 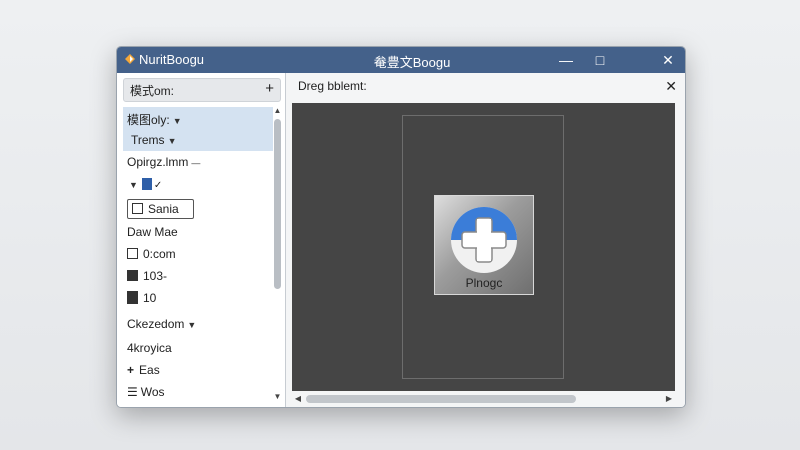 I want to click on draggable-item: Plnogc, so click(x=484, y=245).